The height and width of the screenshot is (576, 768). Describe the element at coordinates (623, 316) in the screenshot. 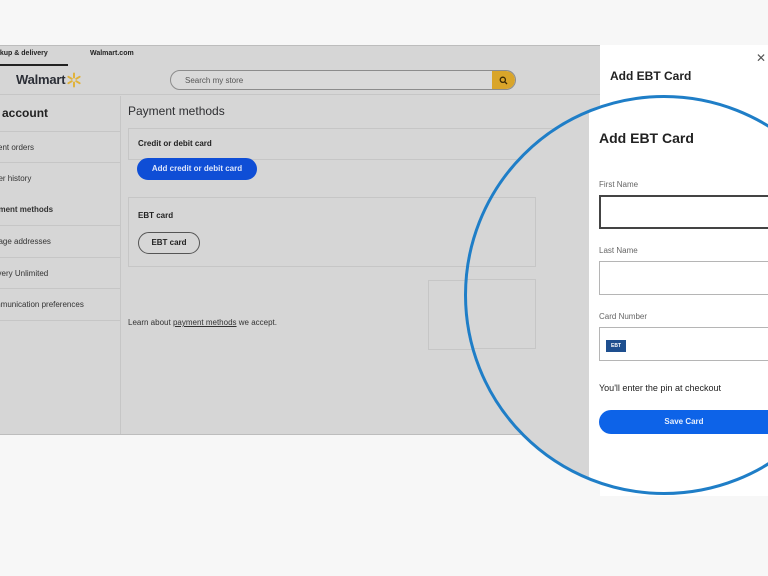

I see `card-number-label: Card Number` at that location.